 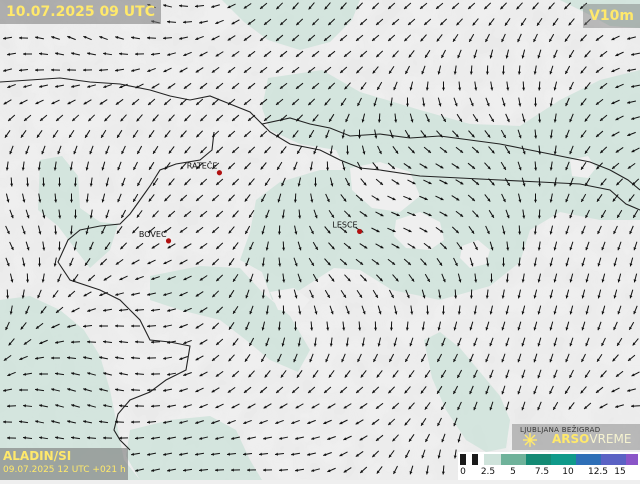 I want to click on brand-logo-bold: ARSO, so click(x=570, y=439).